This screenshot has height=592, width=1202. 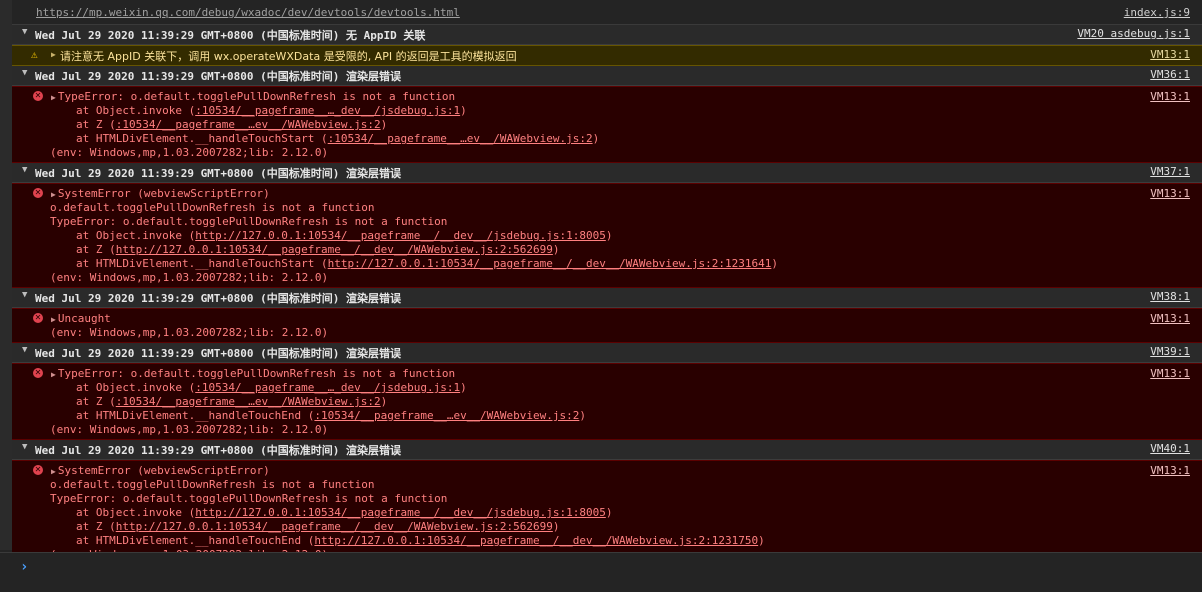 What do you see at coordinates (1170, 74) in the screenshot?
I see `source-link: VM36:1` at bounding box center [1170, 74].